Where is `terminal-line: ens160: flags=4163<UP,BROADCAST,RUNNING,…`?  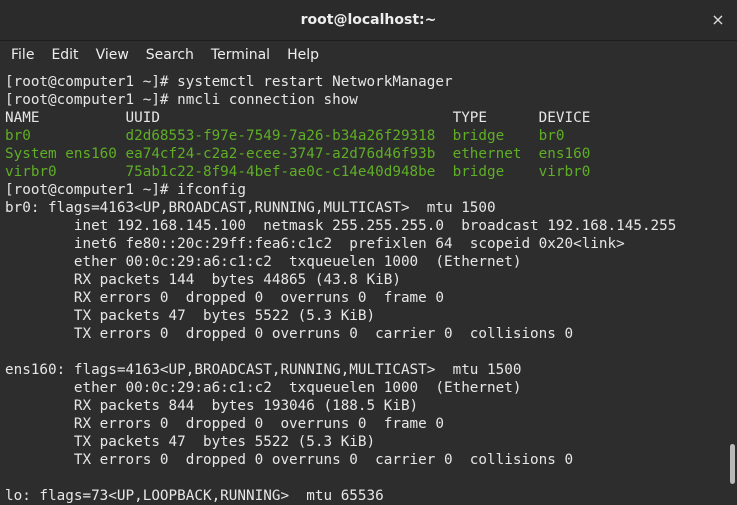
terminal-line: ens160: flags=4163<UP,BROADCAST,RUNNING,… is located at coordinates (263, 370).